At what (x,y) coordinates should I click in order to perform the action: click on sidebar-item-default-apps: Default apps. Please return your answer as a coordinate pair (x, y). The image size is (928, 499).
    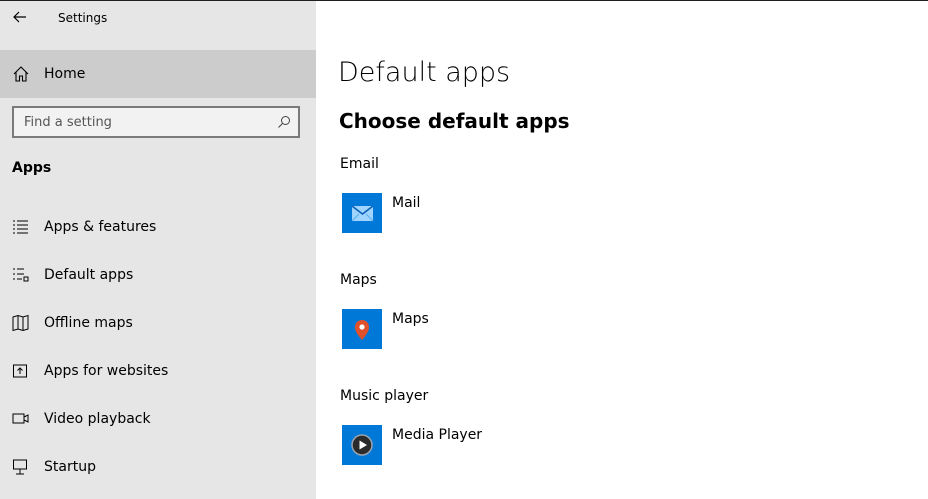
    Looking at the image, I should click on (158, 275).